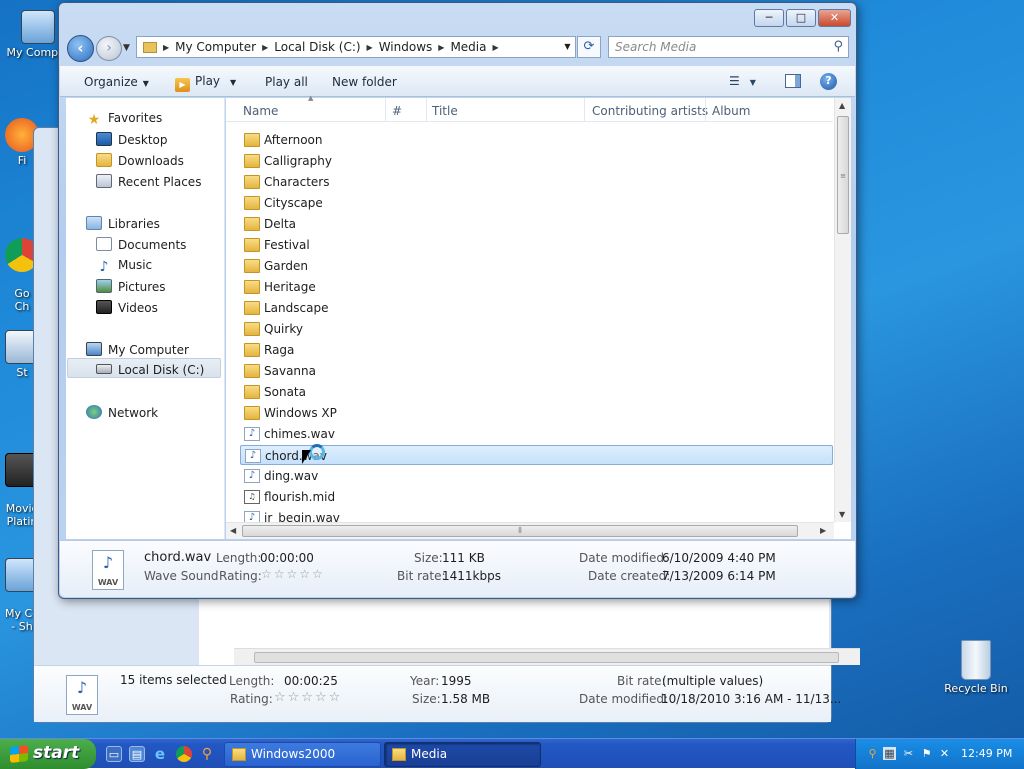 Image resolution: width=1024 pixels, height=769 pixels. I want to click on nav-network: Network, so click(122, 412).